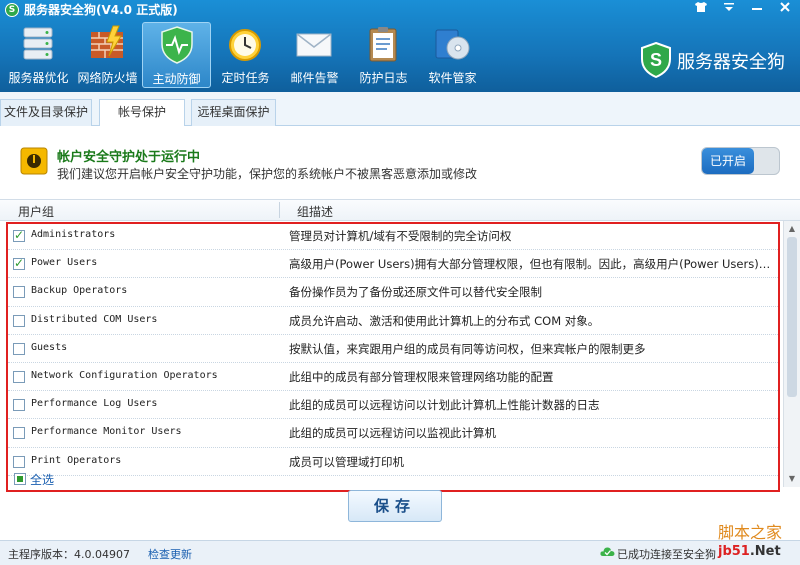 The height and width of the screenshot is (565, 800). Describe the element at coordinates (701, 9) in the screenshot. I see `shirt-icon` at that location.